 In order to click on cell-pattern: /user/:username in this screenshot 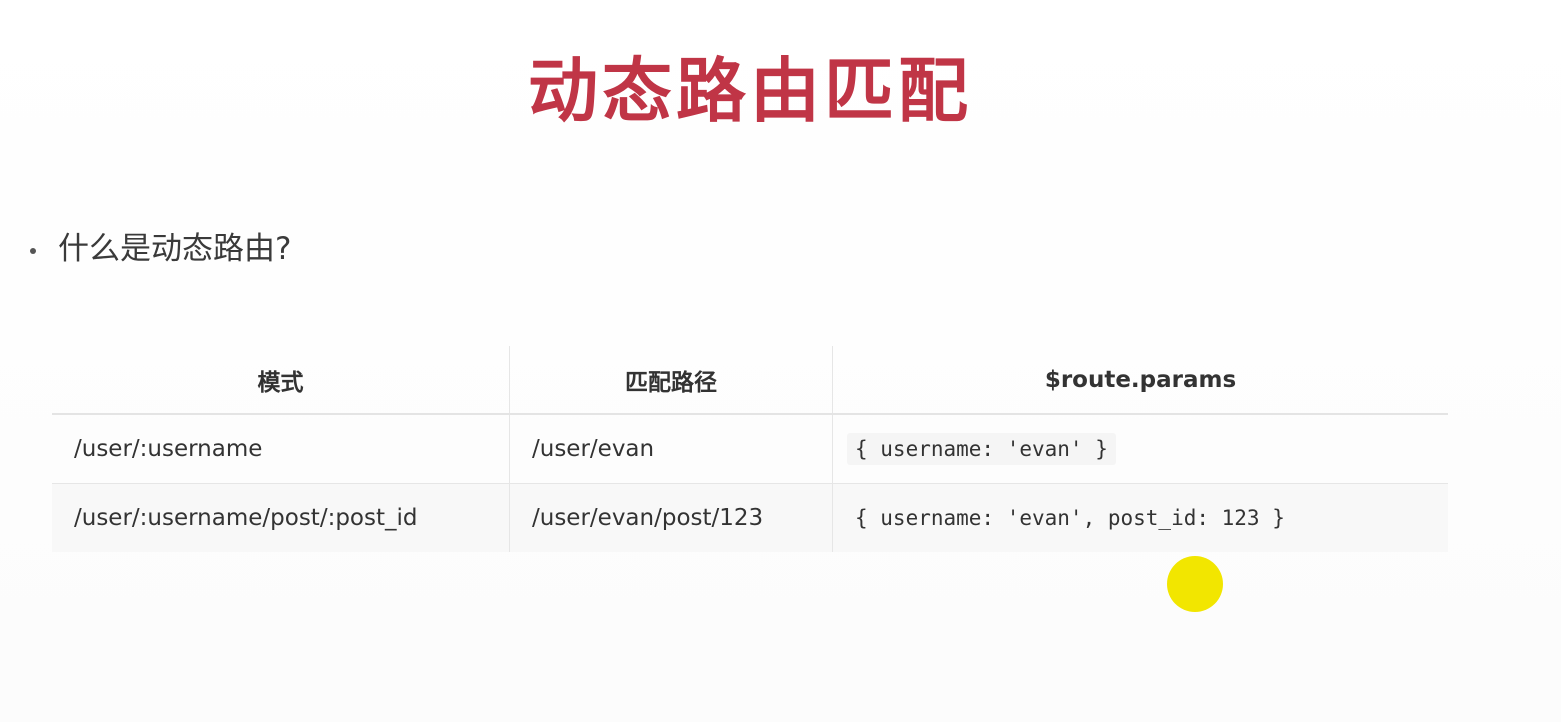, I will do `click(281, 449)`.